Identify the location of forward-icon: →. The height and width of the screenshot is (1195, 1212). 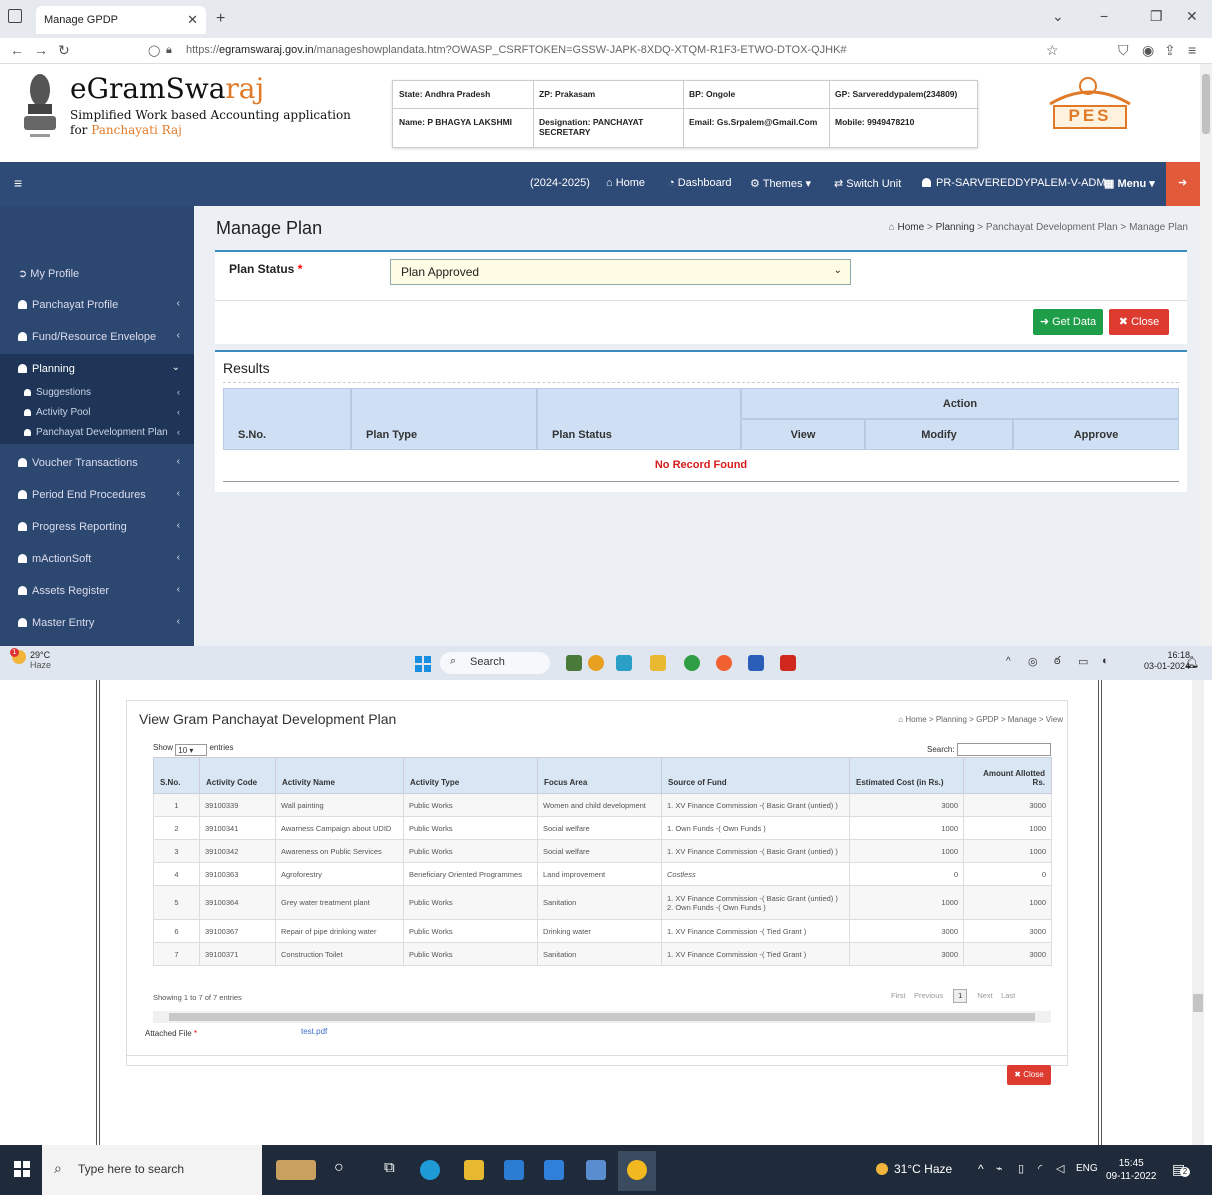
(41, 50).